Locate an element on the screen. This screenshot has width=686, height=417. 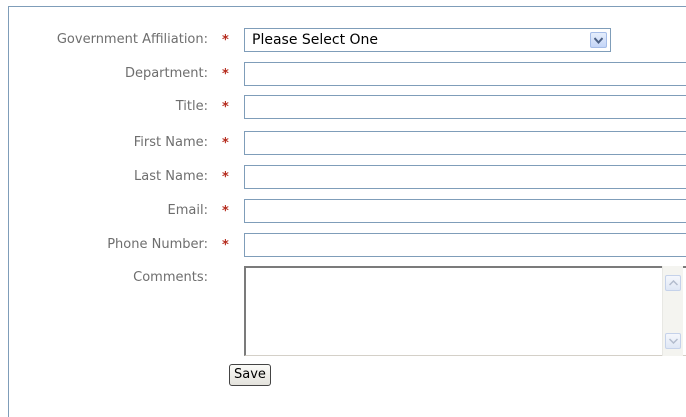
department-input is located at coordinates (465, 74).